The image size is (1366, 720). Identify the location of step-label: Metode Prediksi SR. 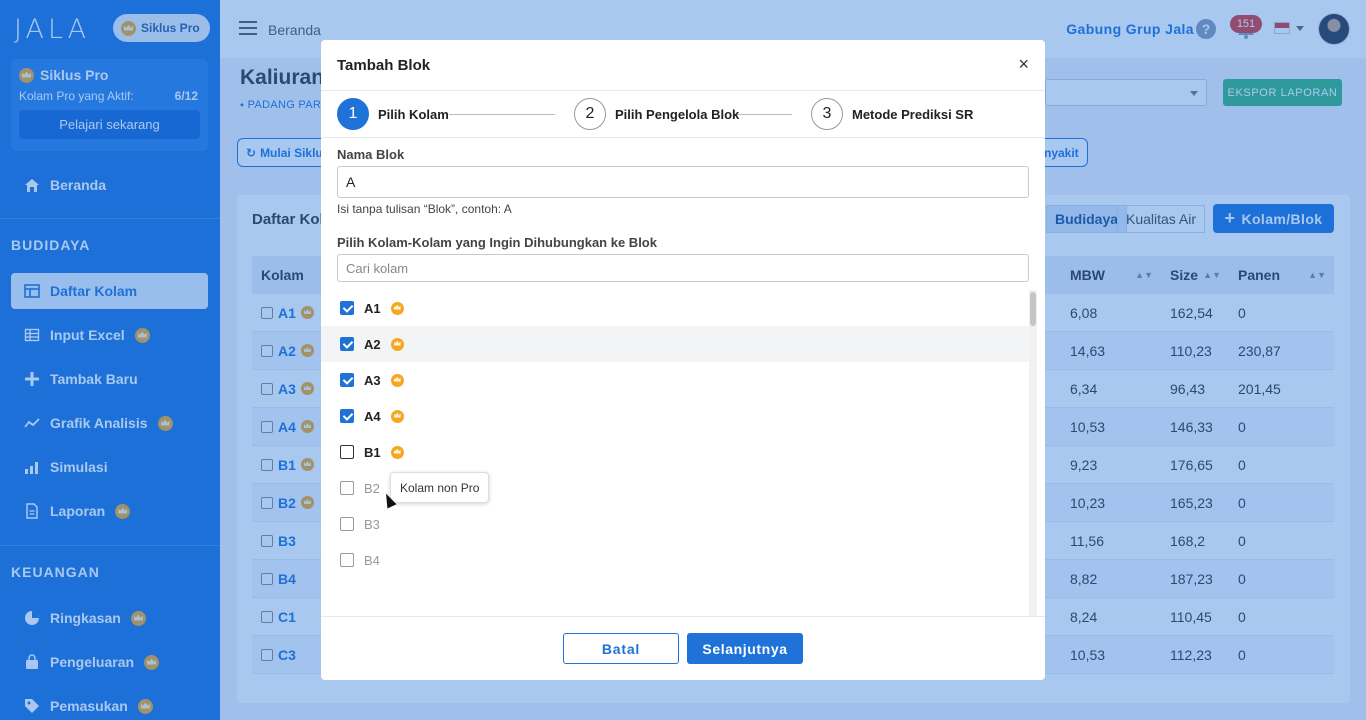
(913, 114).